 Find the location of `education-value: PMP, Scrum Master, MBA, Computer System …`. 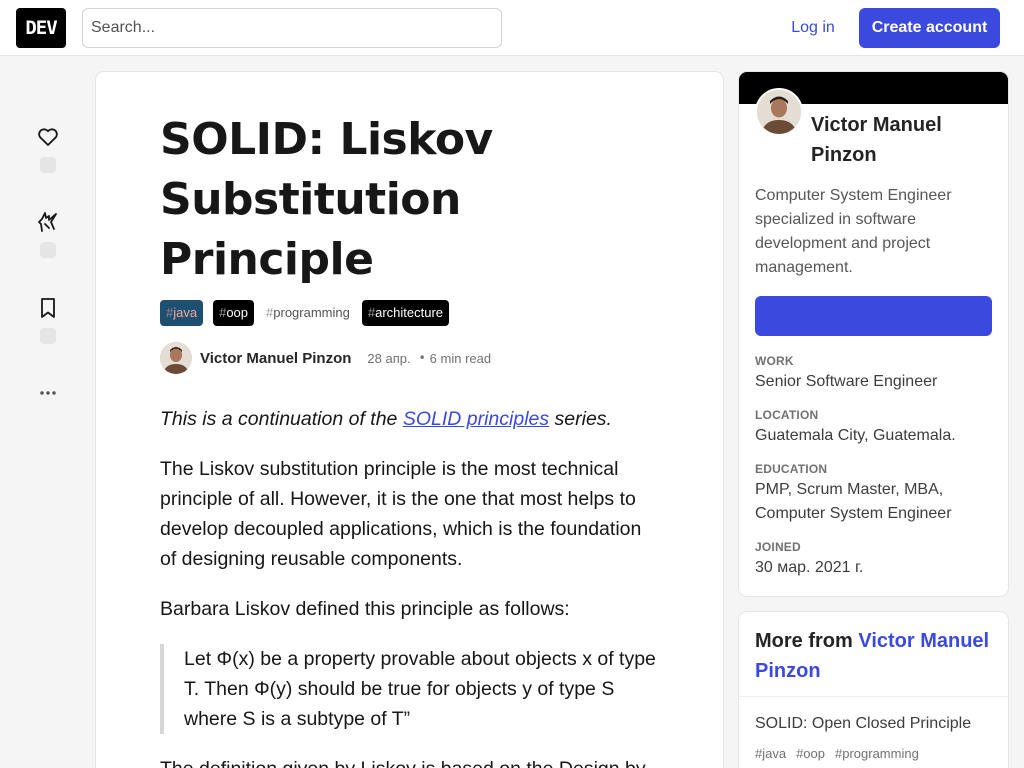

education-value: PMP, Scrum Master, MBA, Computer System … is located at coordinates (853, 501).